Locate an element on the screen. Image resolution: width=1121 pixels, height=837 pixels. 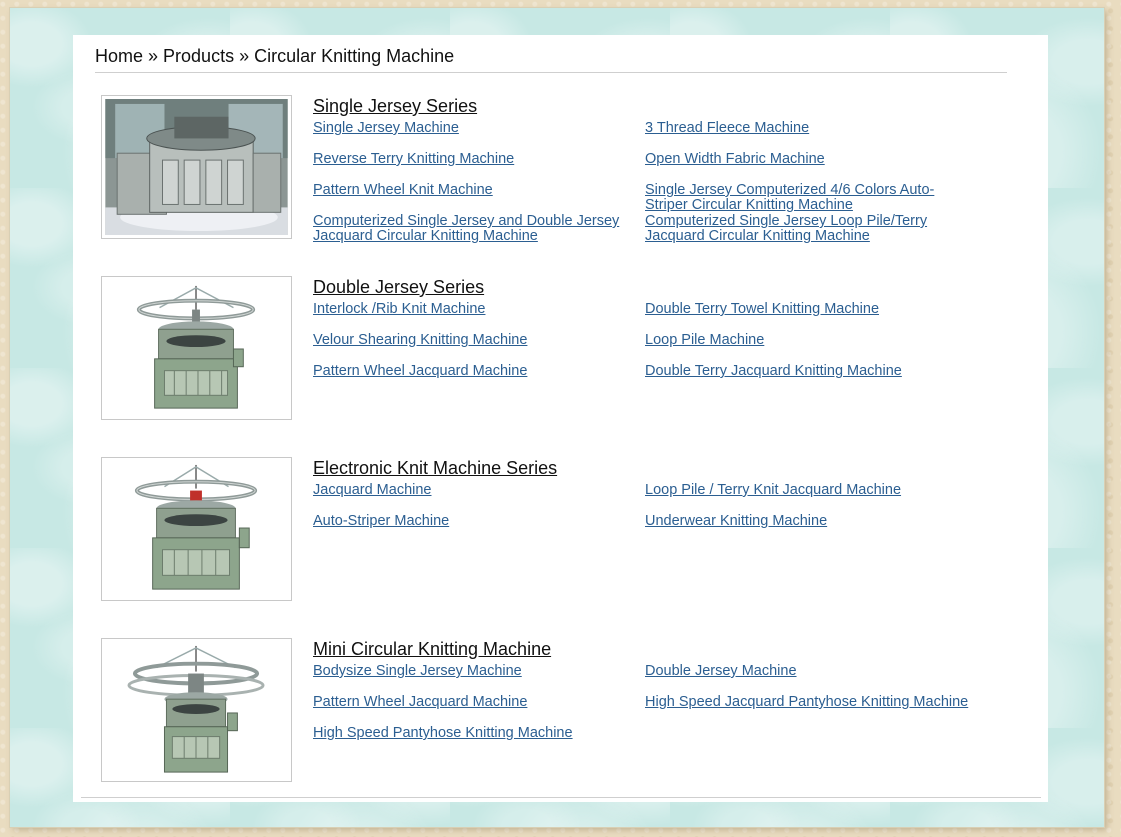
product-link: Velour Shearing Knitting Machine is located at coordinates (463, 340).